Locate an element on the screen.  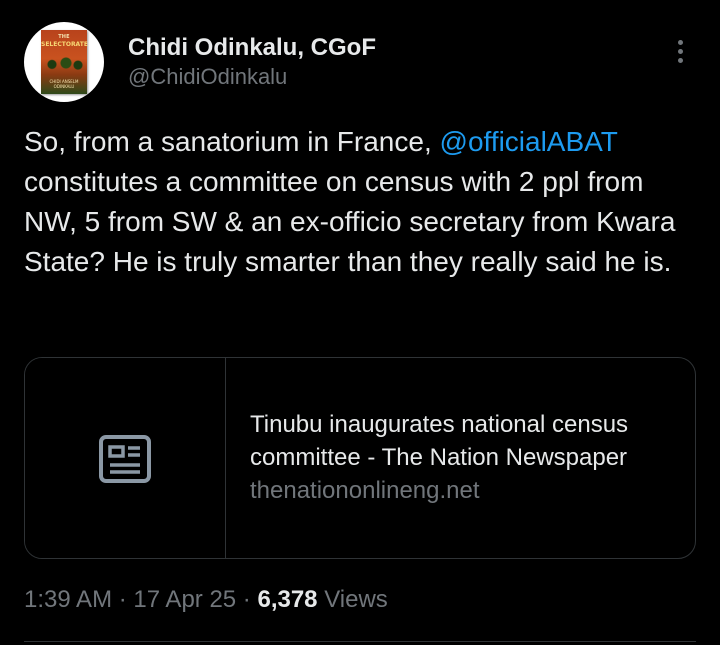
views-count: 6,378 is located at coordinates (287, 599).